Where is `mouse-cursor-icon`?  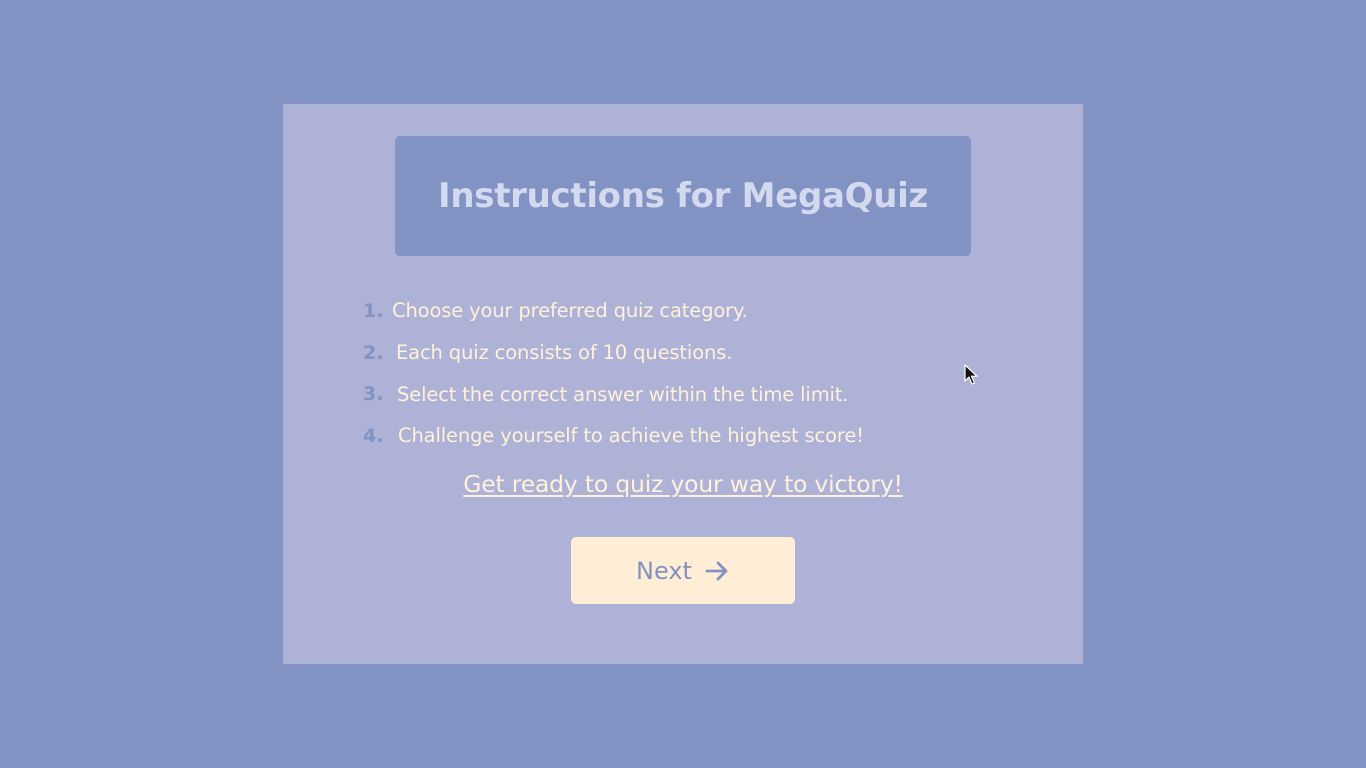
mouse-cursor-icon is located at coordinates (971, 375).